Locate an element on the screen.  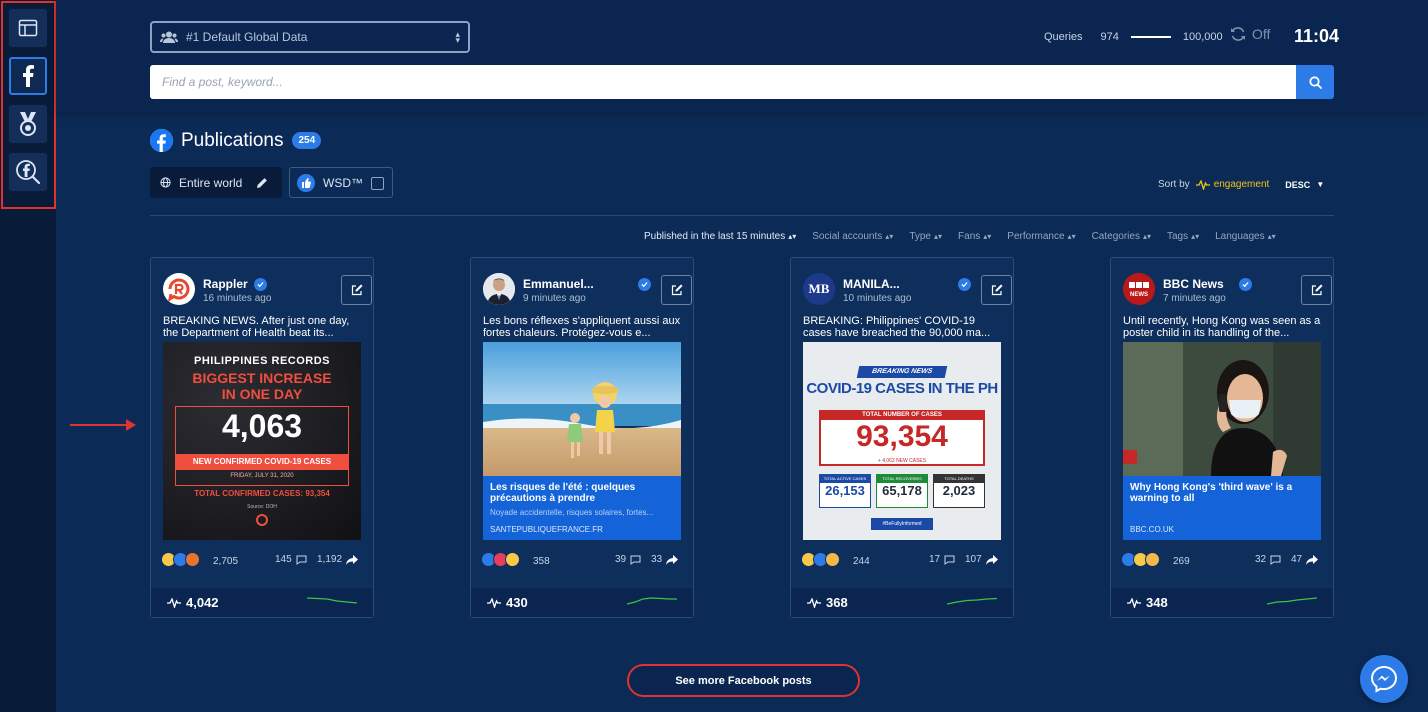
auto-refresh-toggle: Off is located at coordinates (1250, 34).